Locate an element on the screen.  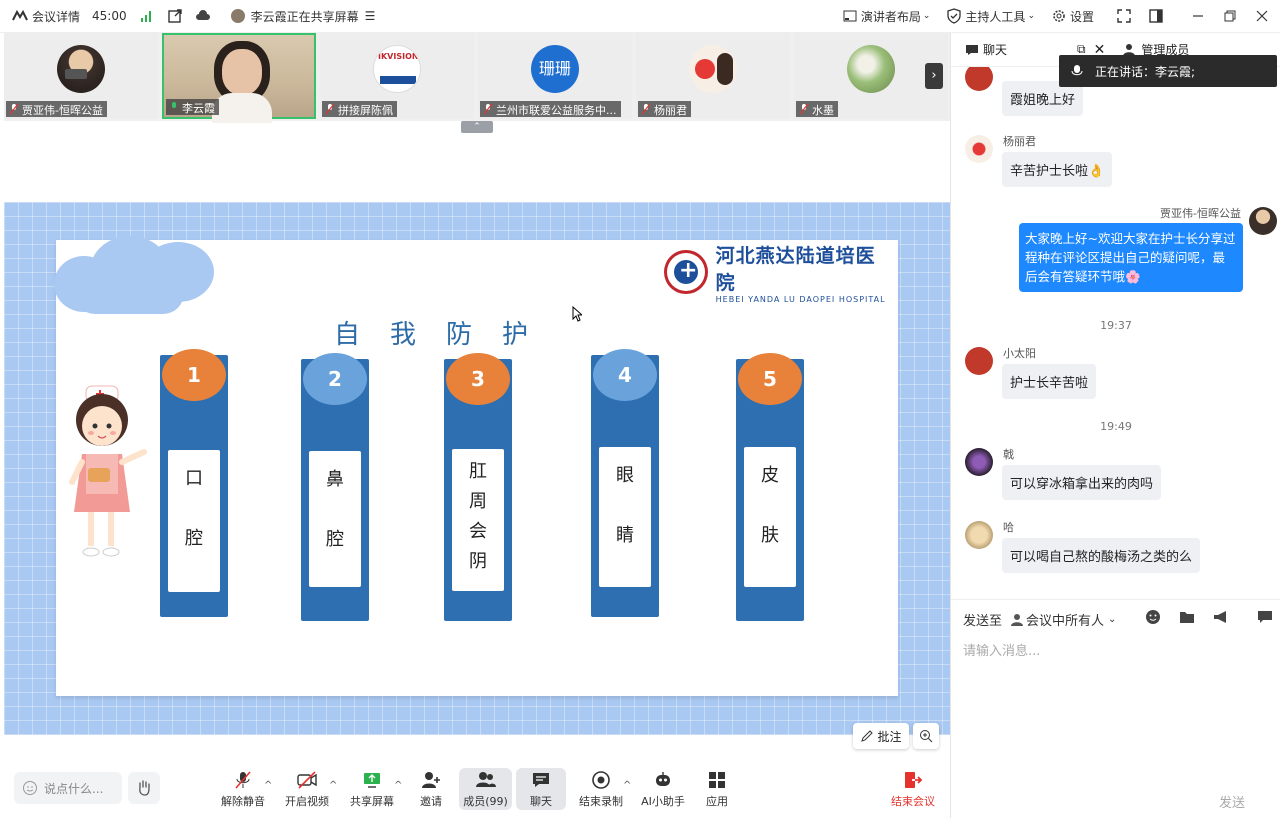
settings-button: 设置 is located at coordinates (1072, 16).